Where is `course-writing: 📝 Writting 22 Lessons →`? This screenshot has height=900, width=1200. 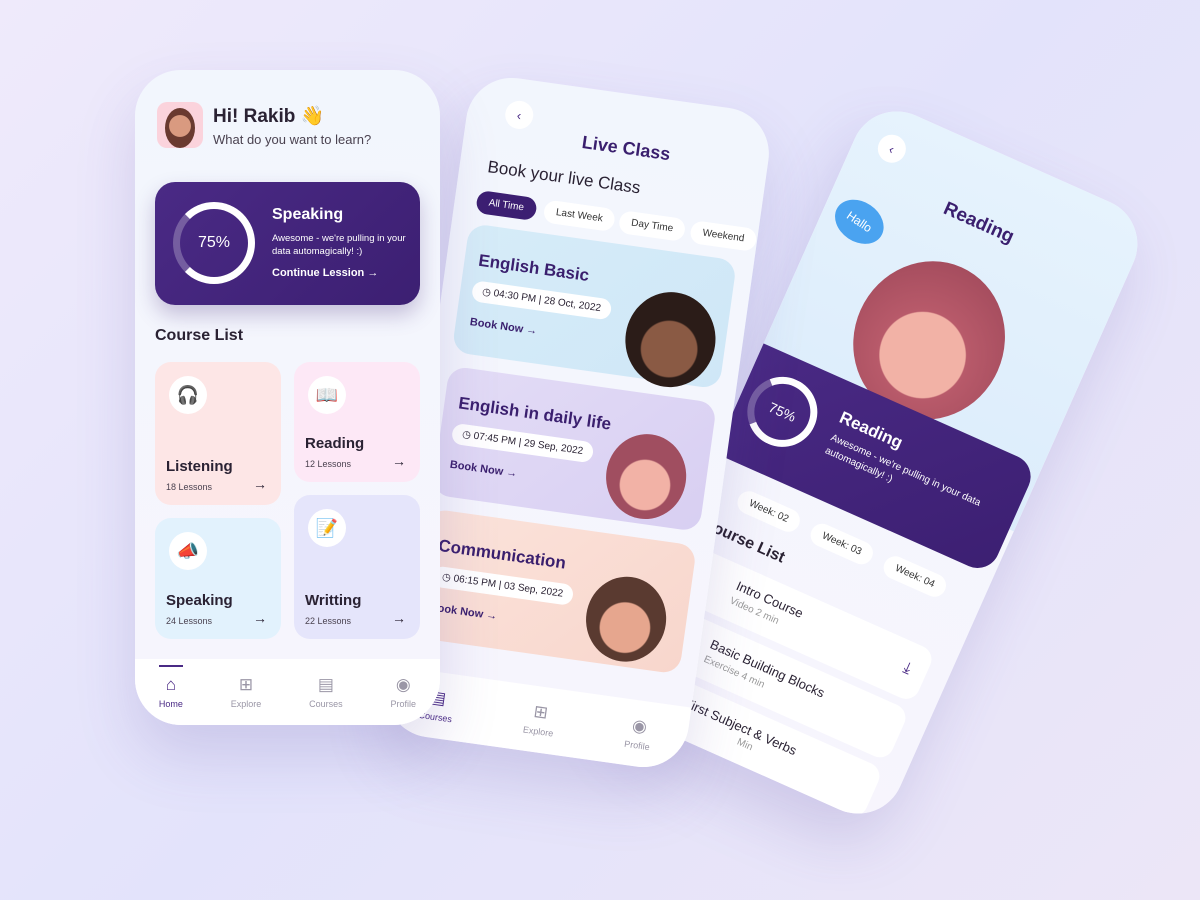
course-writing: 📝 Writting 22 Lessons → is located at coordinates (357, 567).